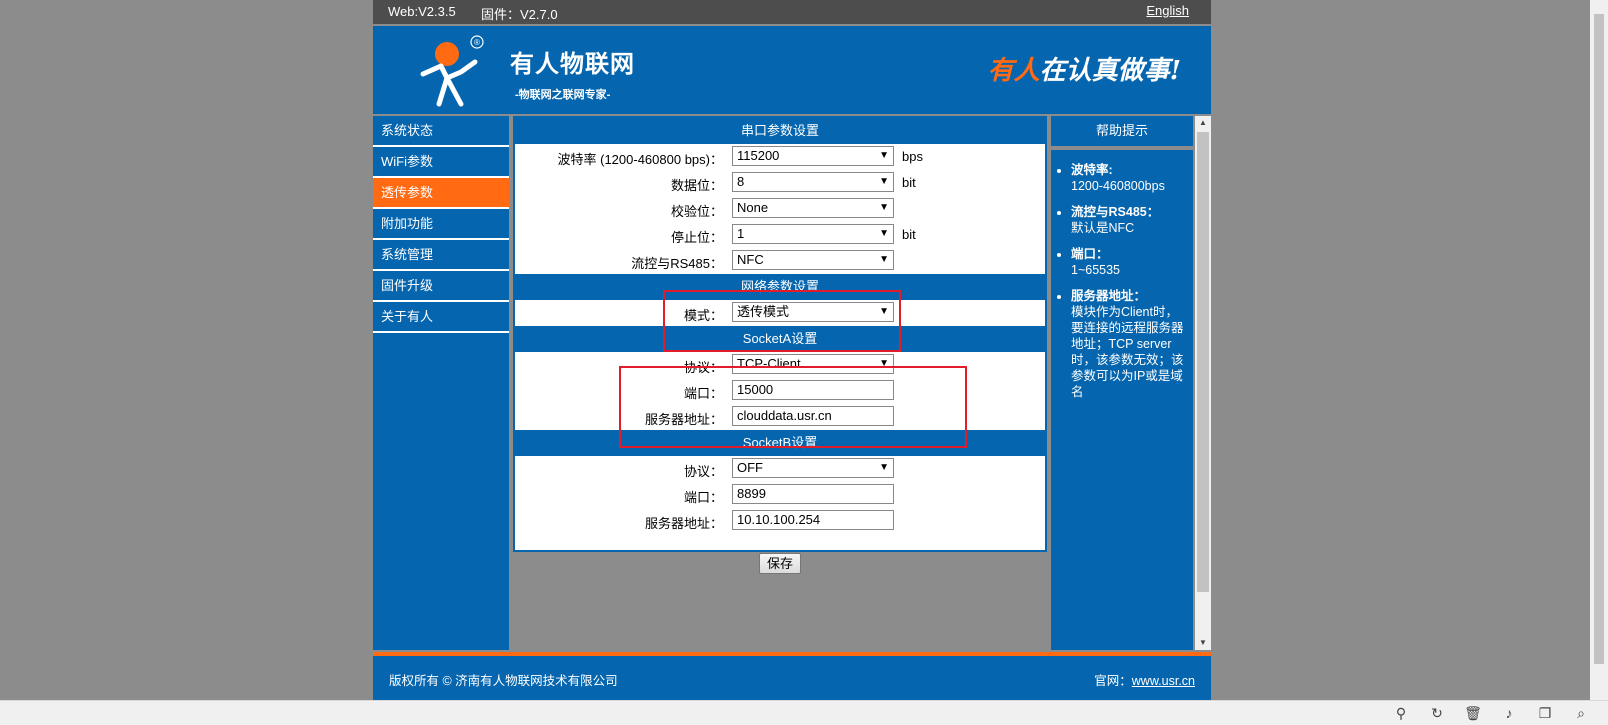 The height and width of the screenshot is (725, 1608). Describe the element at coordinates (441, 286) in the screenshot. I see `sidebar-item-firmware-upgrade: 固件升级` at that location.